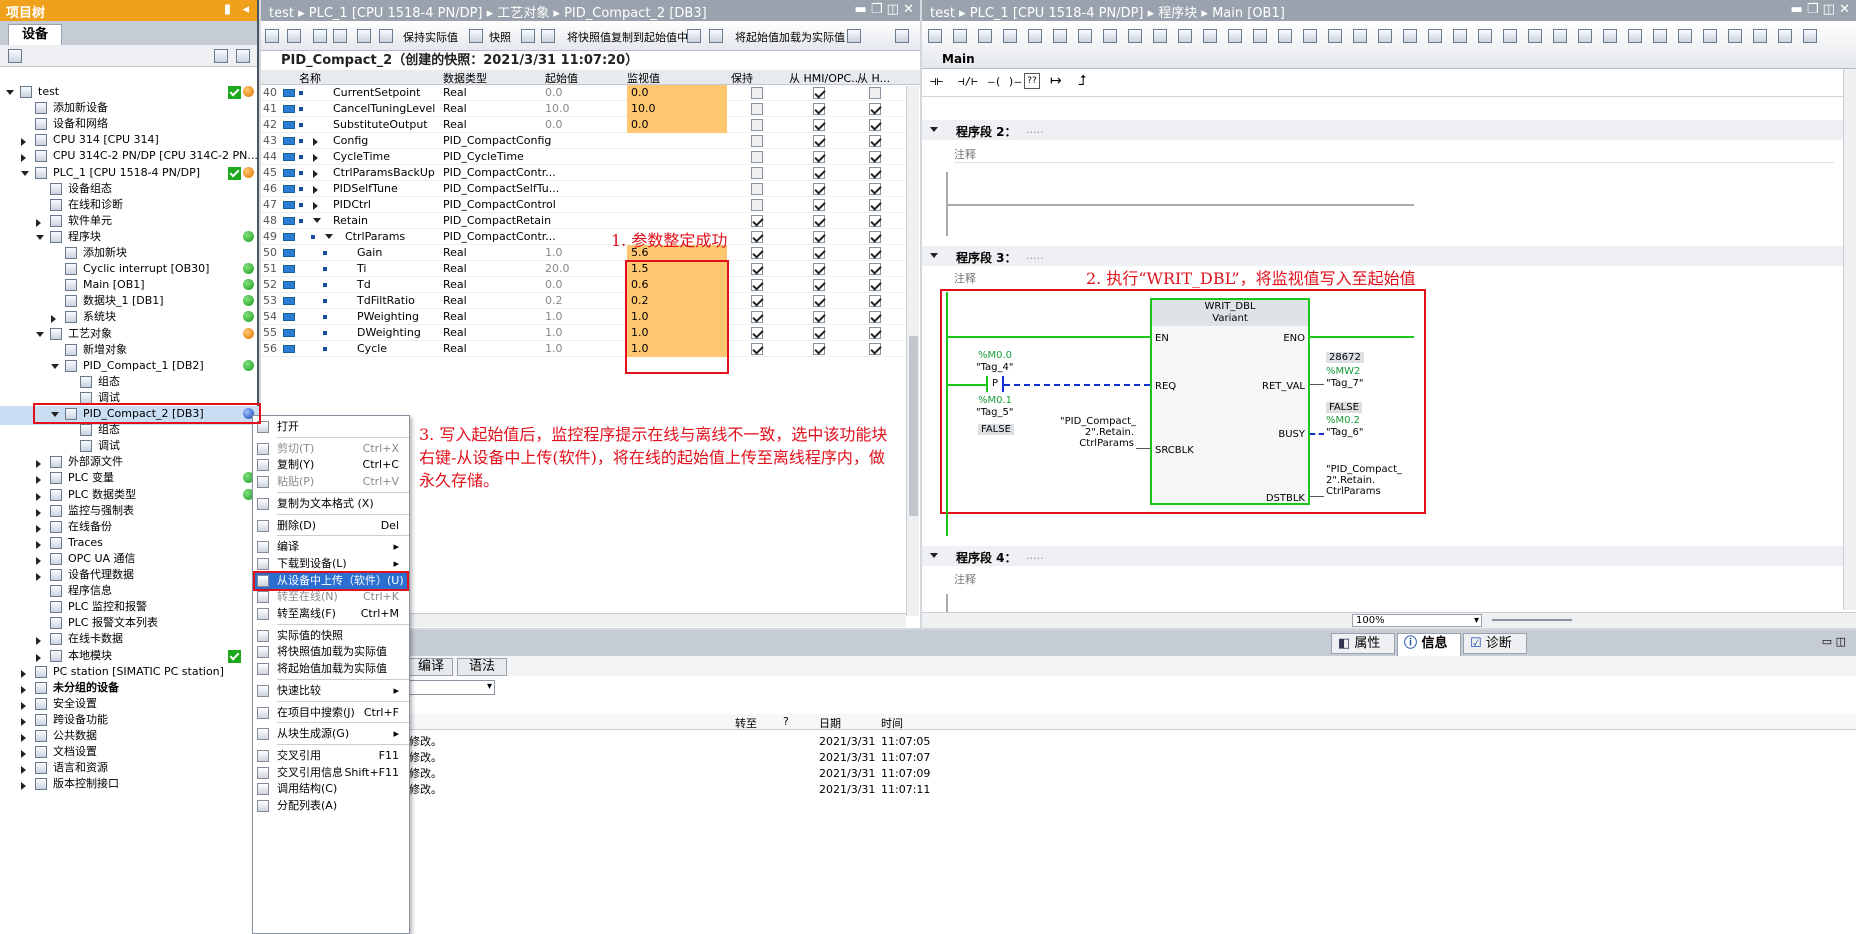 This screenshot has height=934, width=1856. I want to click on db-col-header: 从 HMI/OPC.., so click(823, 78).